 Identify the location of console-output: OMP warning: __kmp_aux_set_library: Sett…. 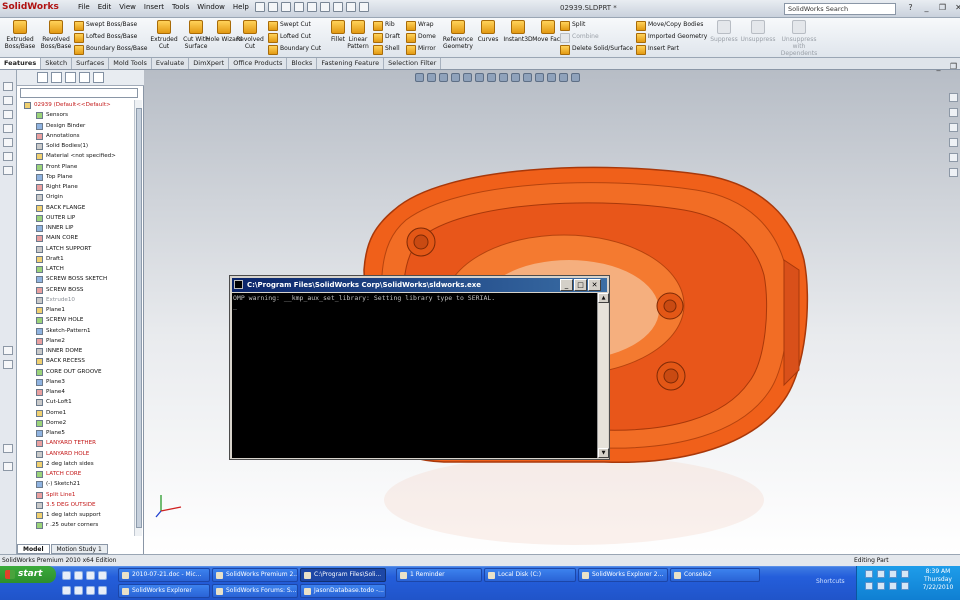
(414, 375).